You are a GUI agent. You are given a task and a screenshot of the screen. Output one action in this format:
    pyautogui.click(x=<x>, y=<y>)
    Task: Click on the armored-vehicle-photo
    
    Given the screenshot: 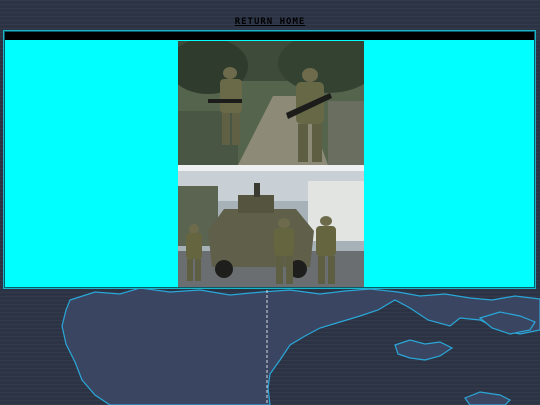 What is the action you would take?
    pyautogui.click(x=271, y=229)
    